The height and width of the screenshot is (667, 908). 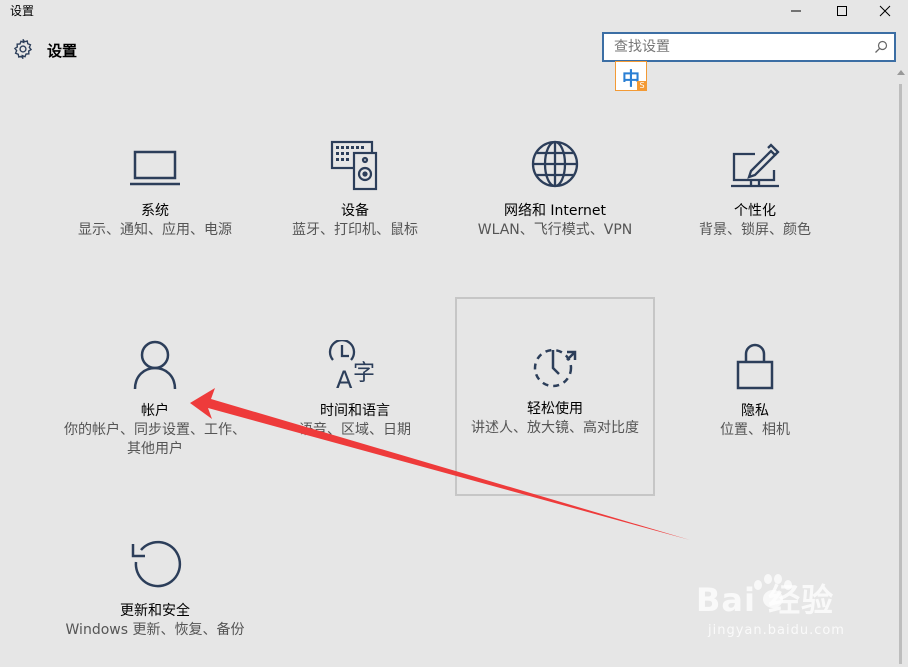 I want to click on laptop-icon, so click(x=155, y=168).